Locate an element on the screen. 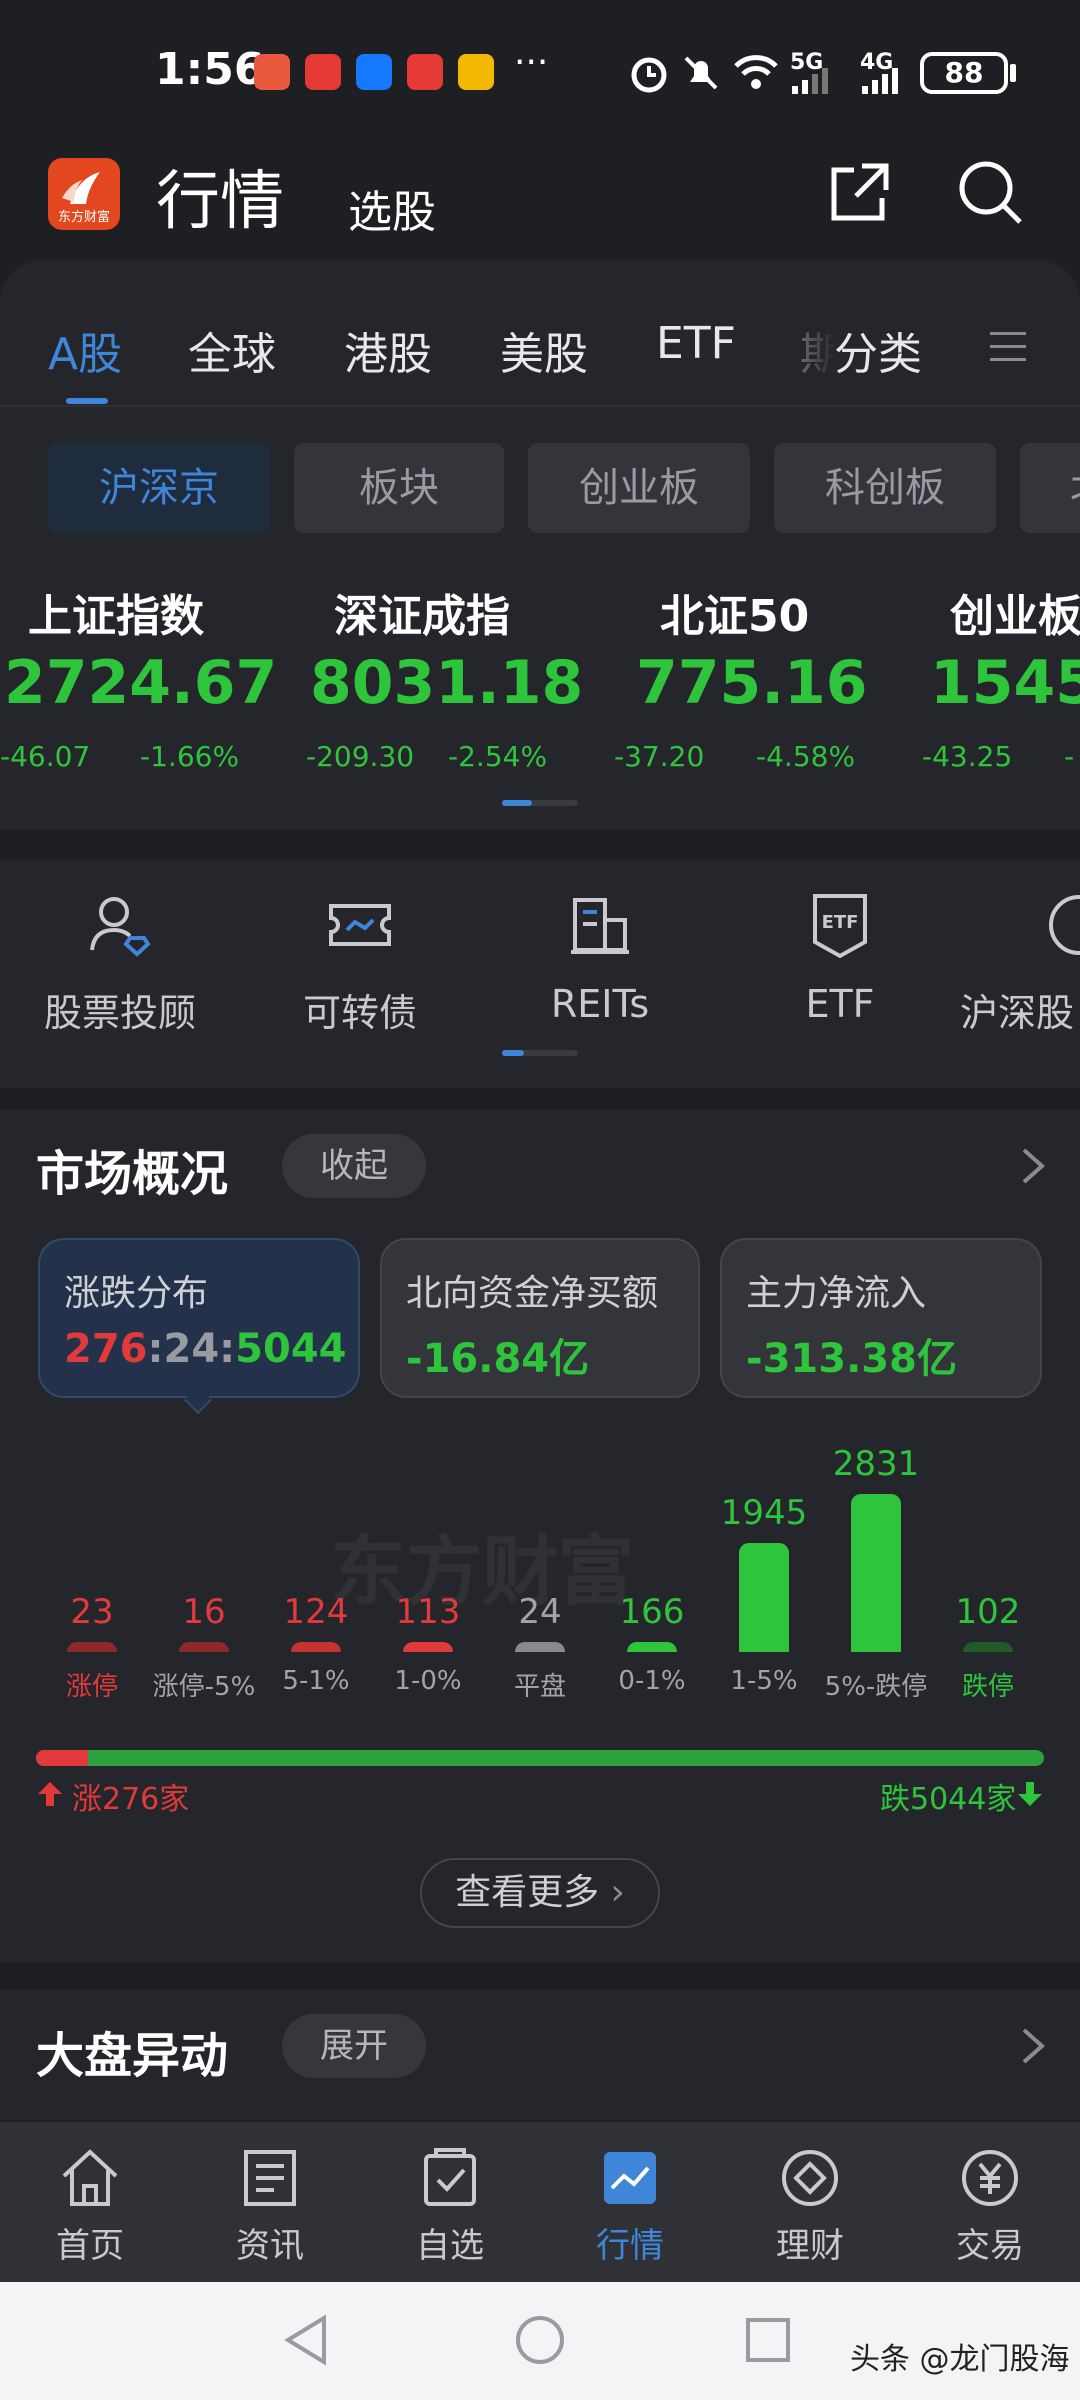  back-icon is located at coordinates (305, 2340).